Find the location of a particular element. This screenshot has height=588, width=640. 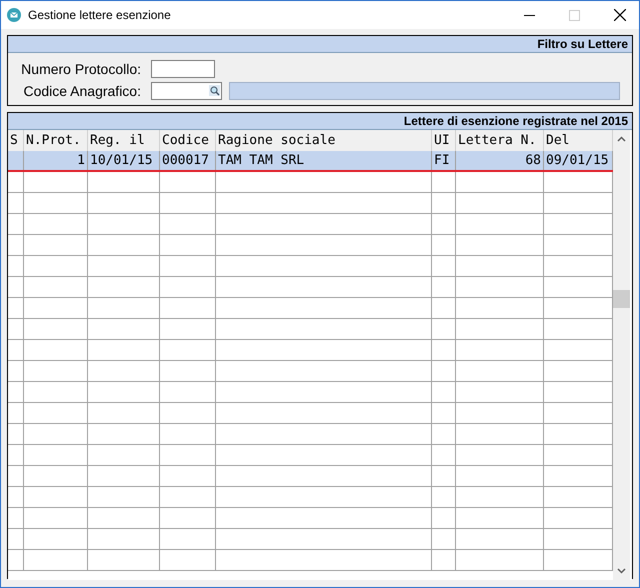

field-label: Numero Protocollo: is located at coordinates (80, 69).